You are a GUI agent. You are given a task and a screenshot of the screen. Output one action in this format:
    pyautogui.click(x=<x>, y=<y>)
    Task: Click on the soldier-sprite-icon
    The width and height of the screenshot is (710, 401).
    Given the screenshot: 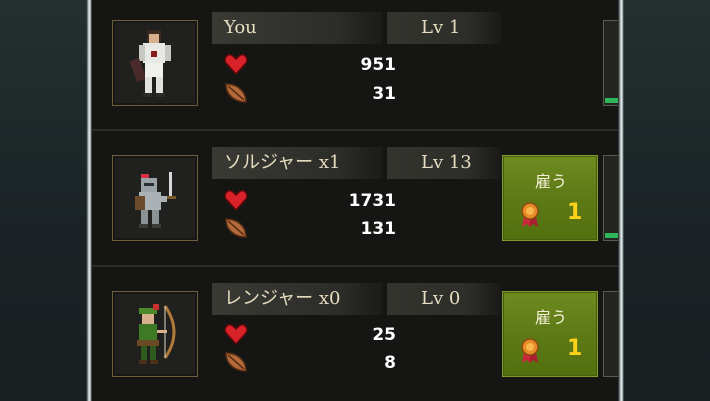 What is the action you would take?
    pyautogui.click(x=155, y=200)
    